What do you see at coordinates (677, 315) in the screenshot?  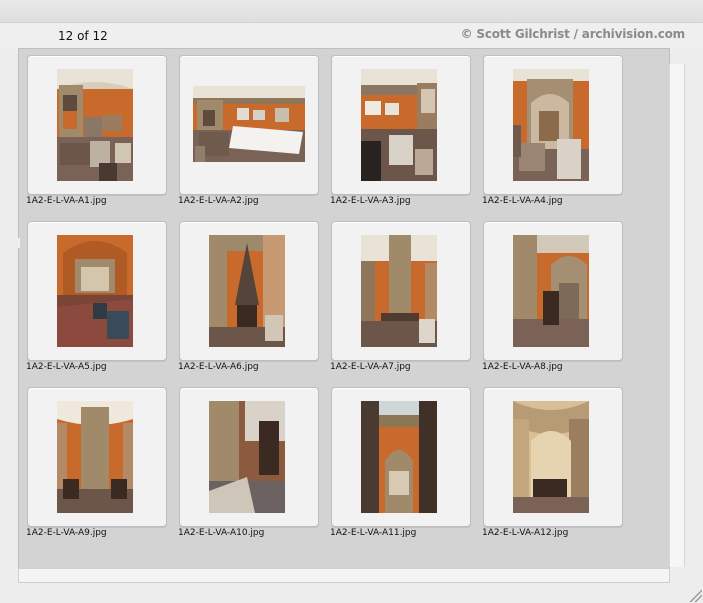 I see `vertical-scrollbar` at bounding box center [677, 315].